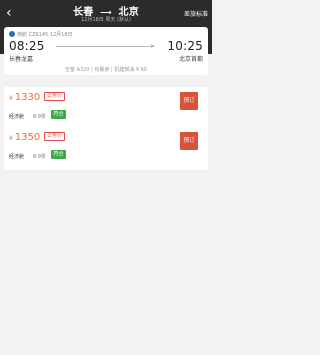 The height and width of the screenshot is (355, 320). I want to click on aircraft-meta: 空客 A320 | 有餐食 | 机建燃油 ¥ 60, so click(105, 70).